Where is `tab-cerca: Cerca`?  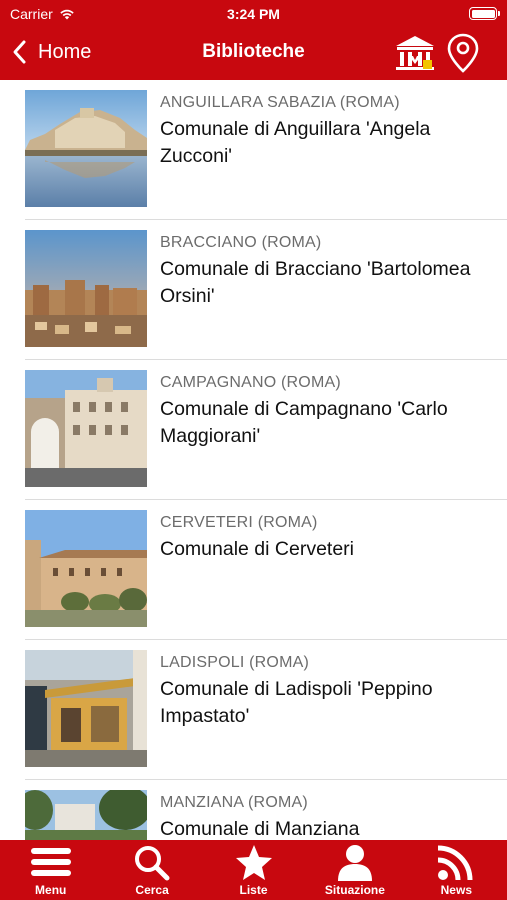 tab-cerca: Cerca is located at coordinates (151, 870).